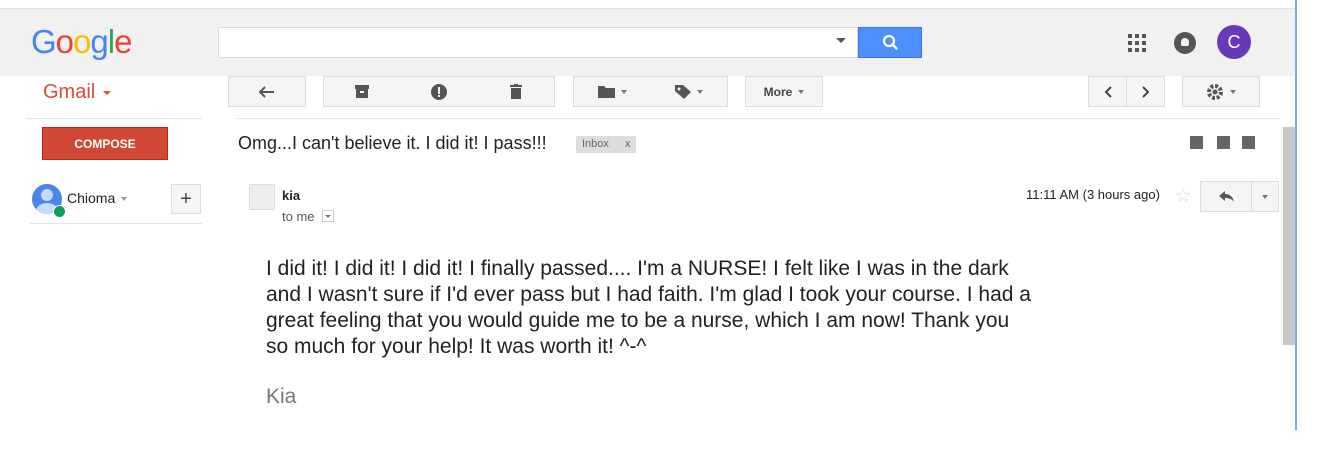 The width and height of the screenshot is (1320, 476). I want to click on reply-button, so click(1226, 196).